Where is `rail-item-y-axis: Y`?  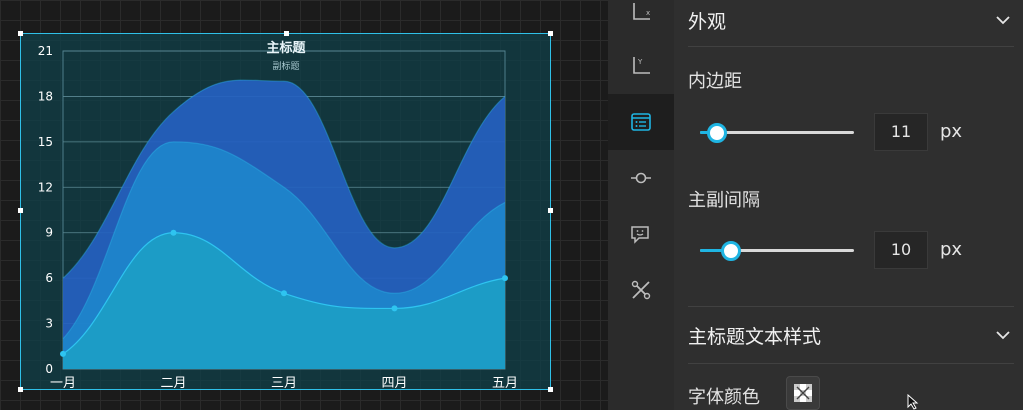 rail-item-y-axis: Y is located at coordinates (641, 66).